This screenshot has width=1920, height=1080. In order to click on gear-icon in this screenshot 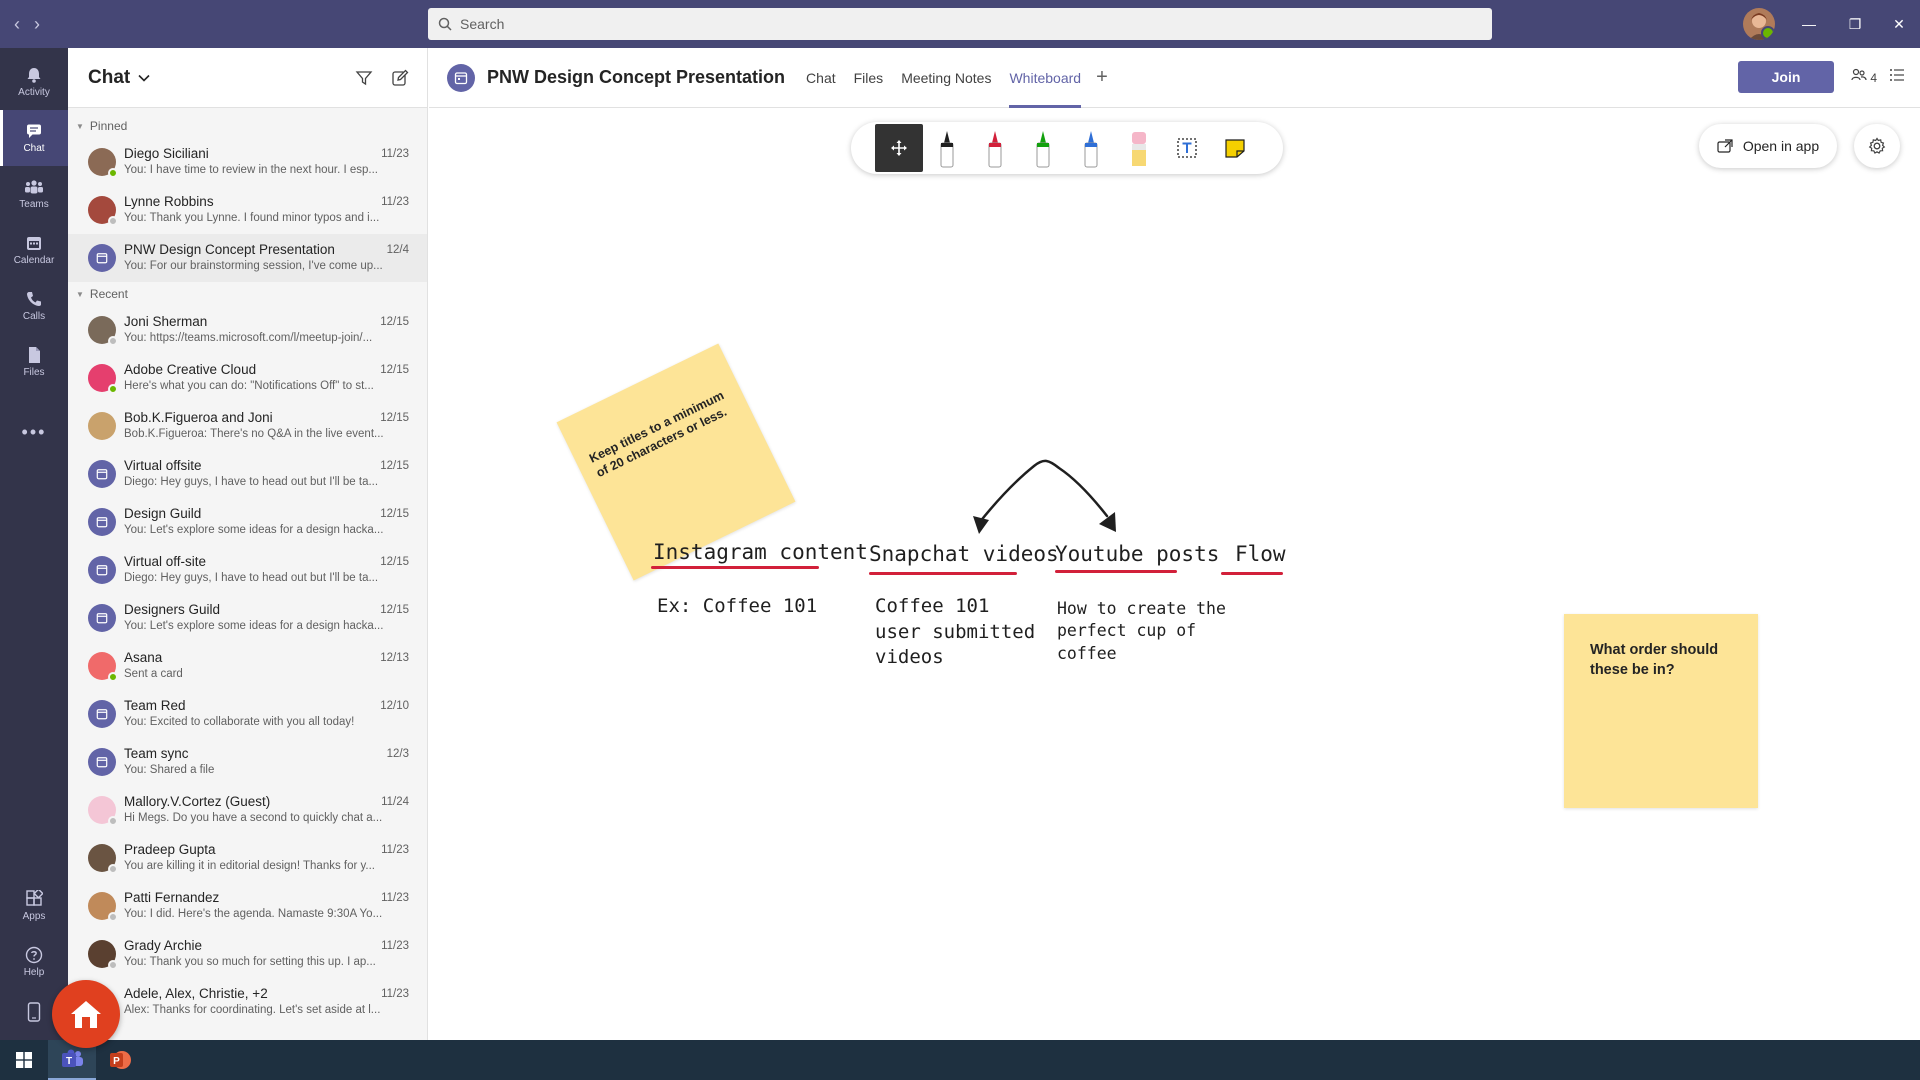, I will do `click(1877, 145)`.